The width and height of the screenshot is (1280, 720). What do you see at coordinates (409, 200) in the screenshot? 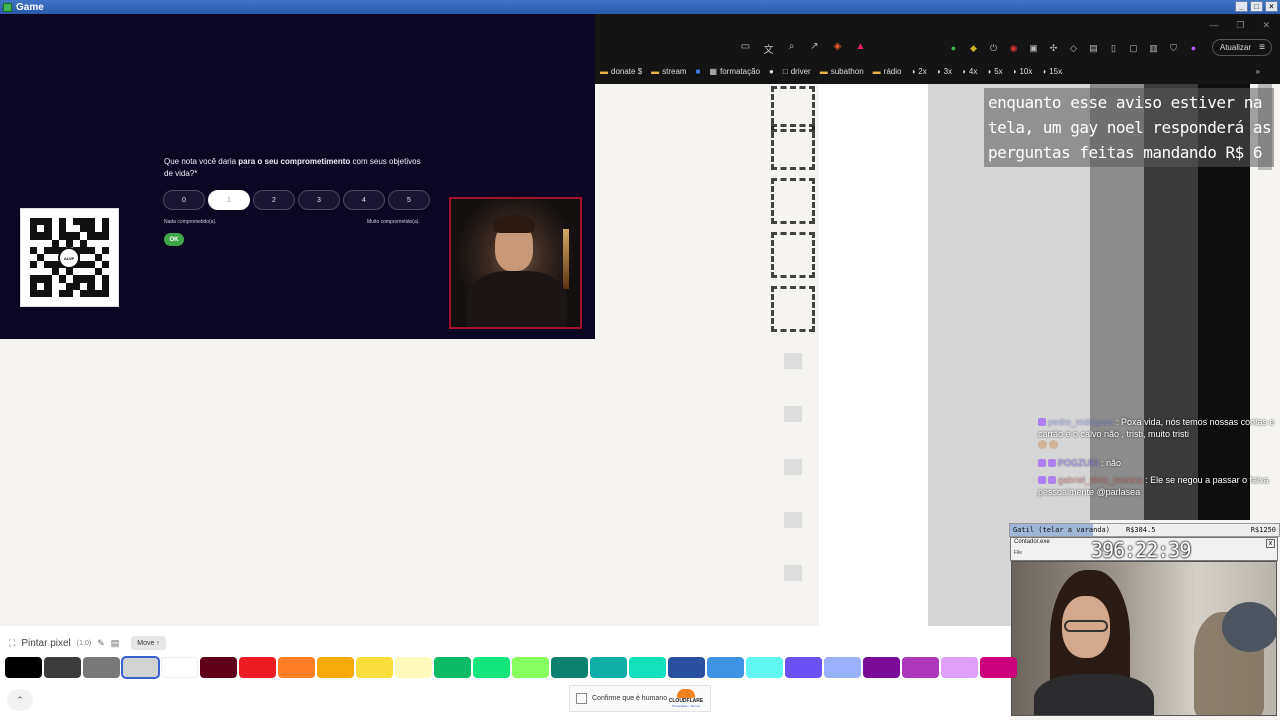
I see `rating-option: 5` at bounding box center [409, 200].